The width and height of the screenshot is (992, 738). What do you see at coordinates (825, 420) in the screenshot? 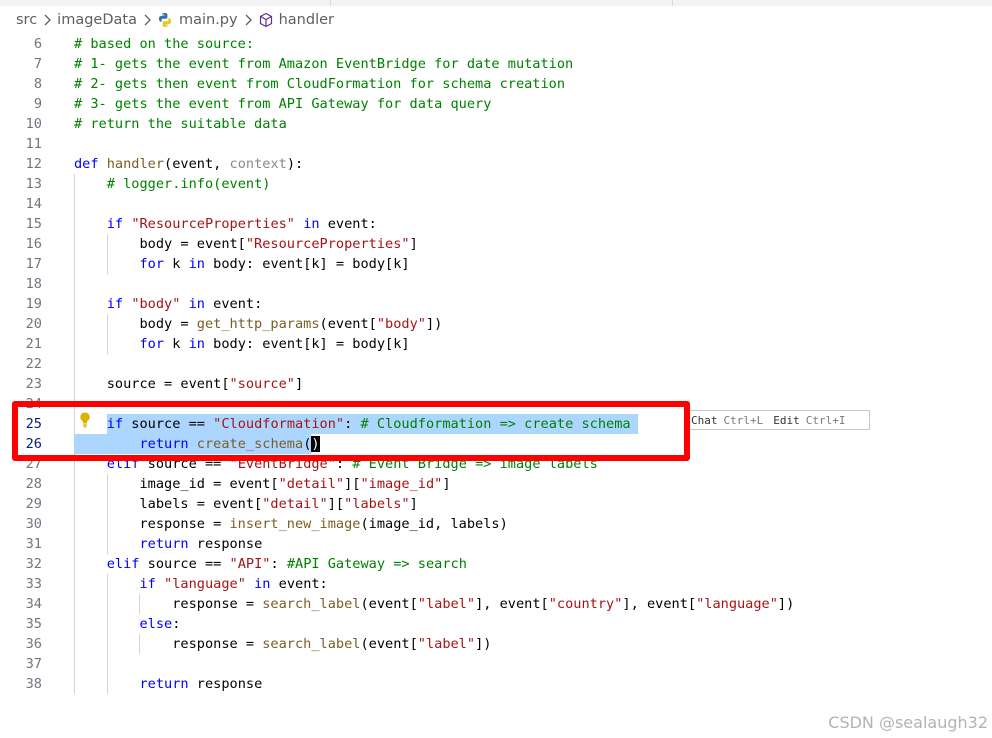
I see `edit-shortcut: Ctrl+I` at bounding box center [825, 420].